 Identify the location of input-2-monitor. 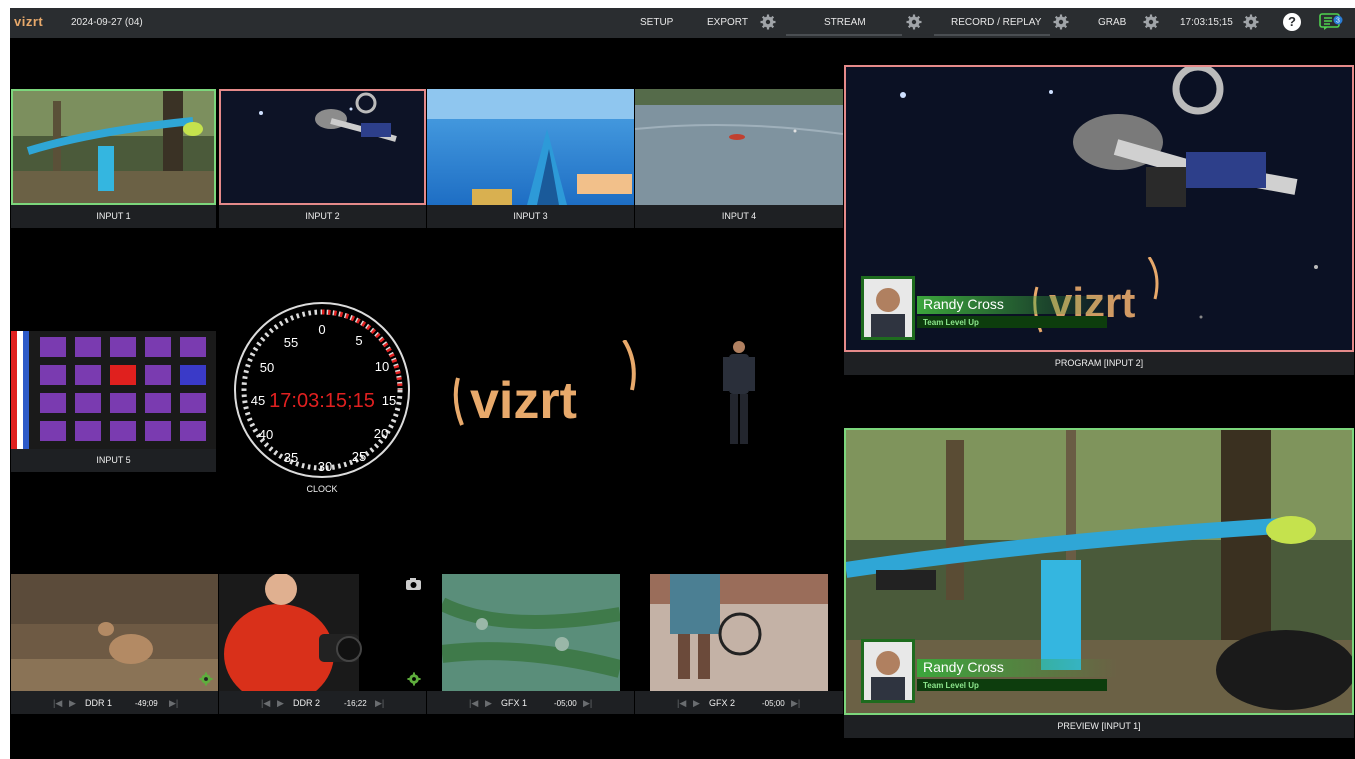
(322, 147).